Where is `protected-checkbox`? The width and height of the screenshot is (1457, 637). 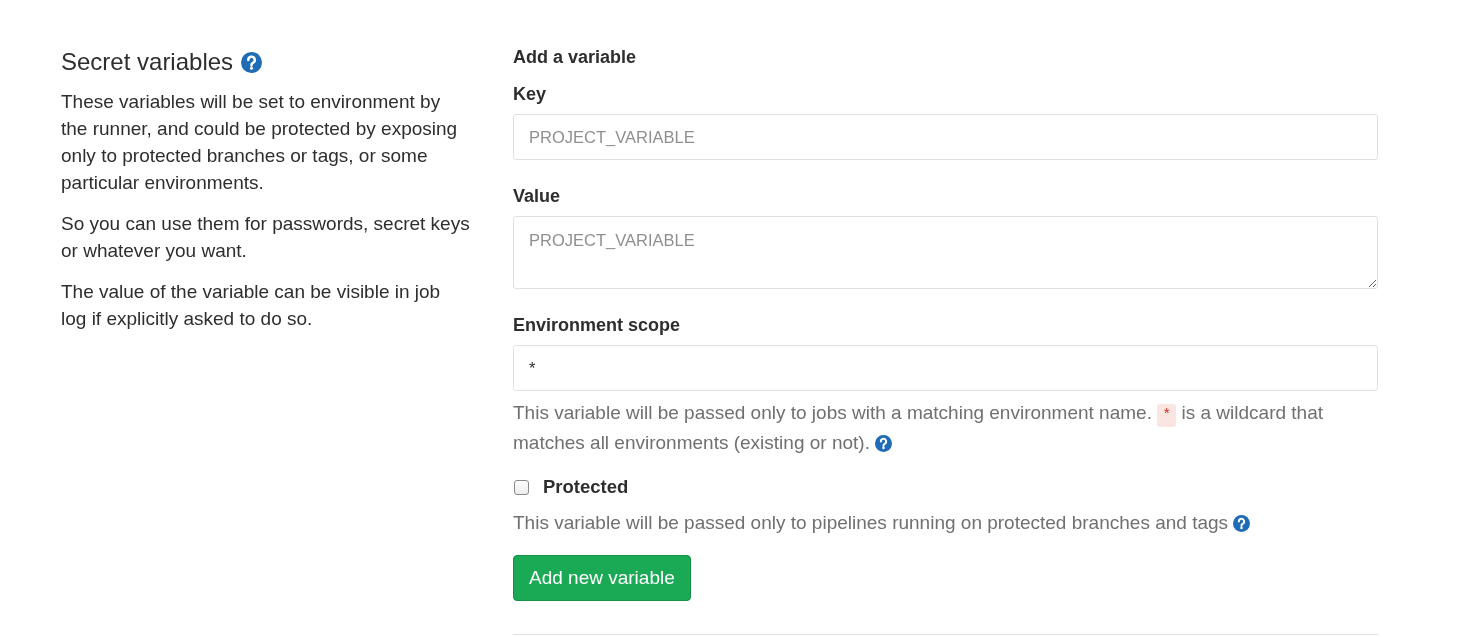 protected-checkbox is located at coordinates (521, 487).